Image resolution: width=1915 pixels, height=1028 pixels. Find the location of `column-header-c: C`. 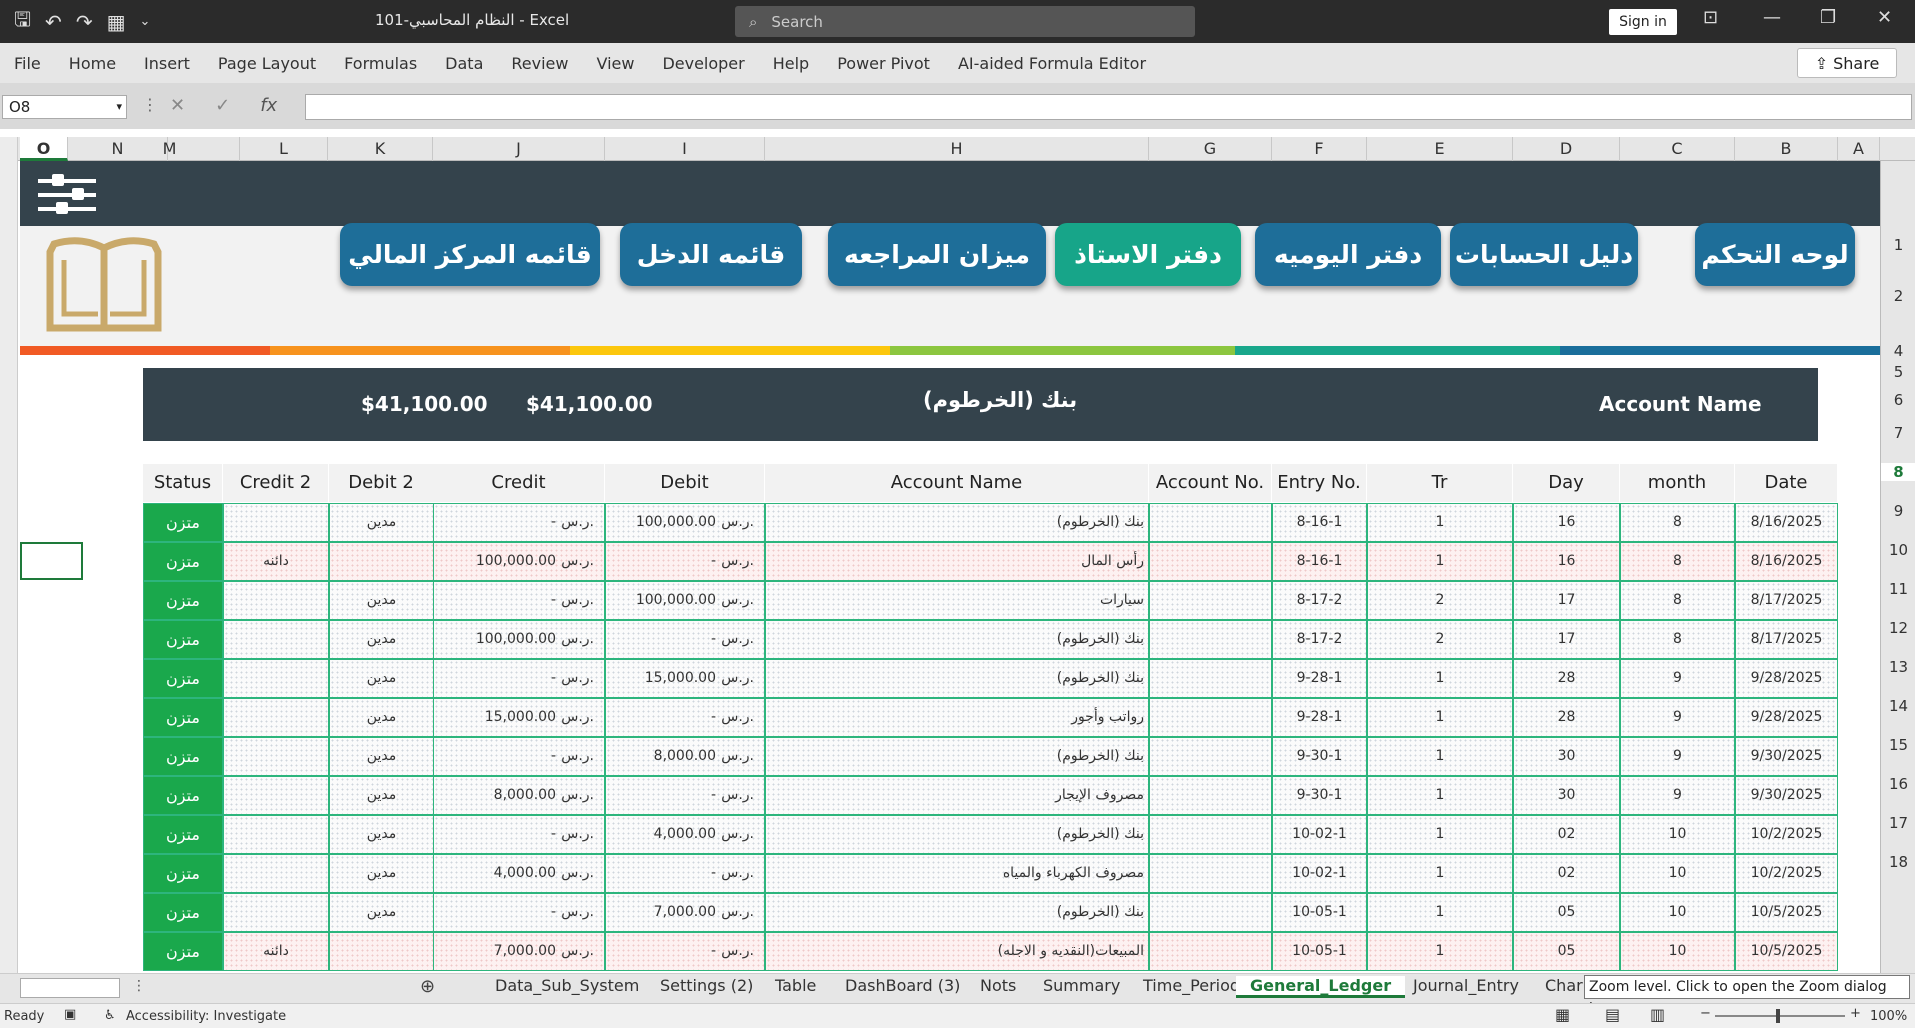

column-header-c: C is located at coordinates (1677, 149).